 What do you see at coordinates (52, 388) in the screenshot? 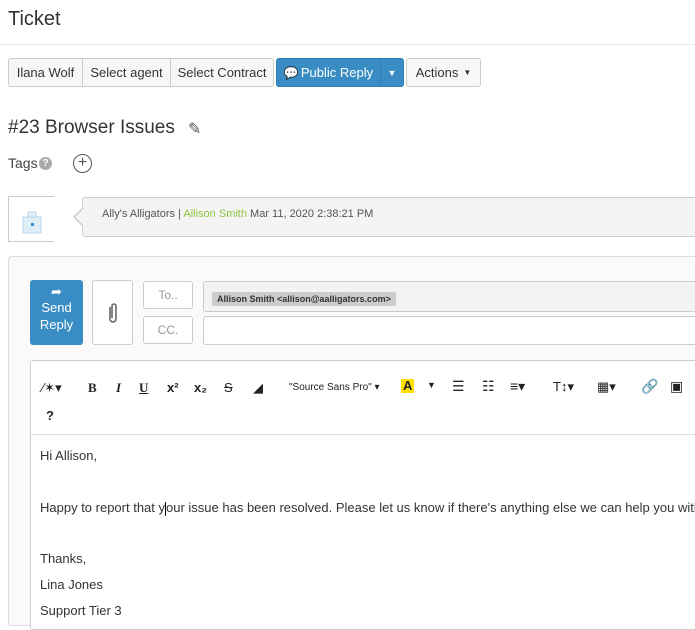
I see `magic-wand-icon: ⁄✶▾` at bounding box center [52, 388].